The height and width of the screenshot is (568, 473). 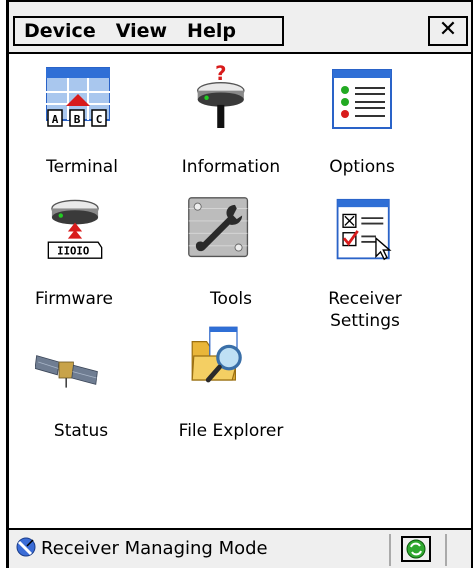 I want to click on tools-icon, so click(x=218, y=227).